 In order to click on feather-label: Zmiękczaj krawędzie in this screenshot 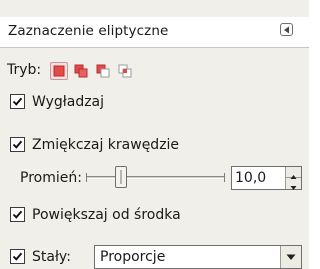, I will do `click(106, 145)`.